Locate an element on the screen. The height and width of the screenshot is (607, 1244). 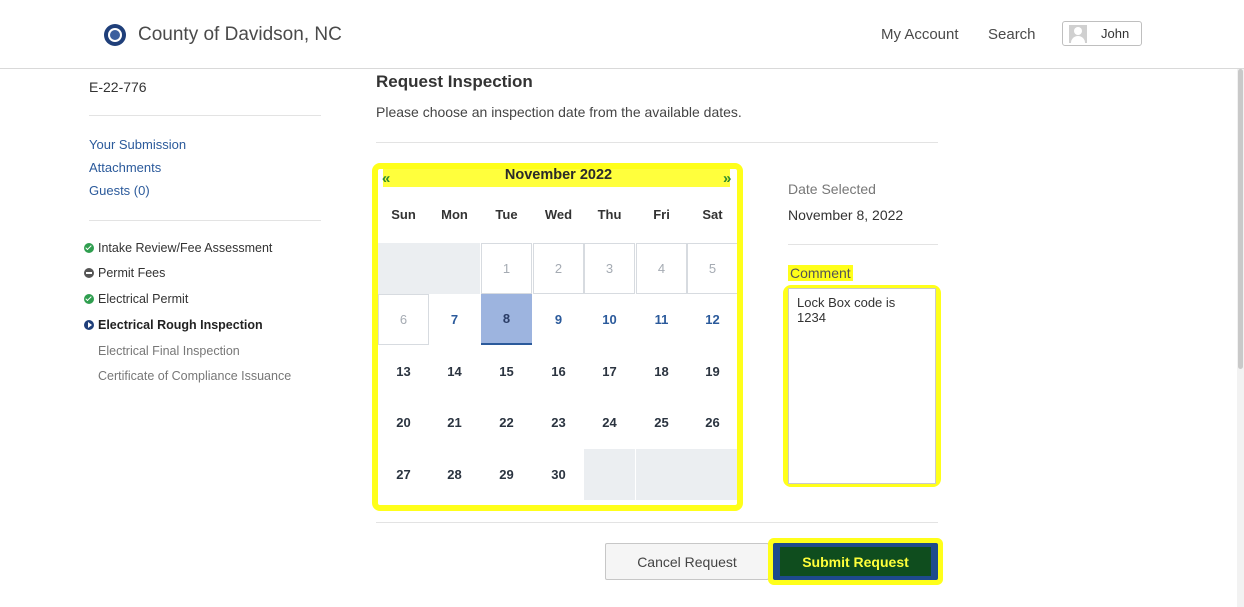
submit-request-label: Submit Request is located at coordinates (855, 561).